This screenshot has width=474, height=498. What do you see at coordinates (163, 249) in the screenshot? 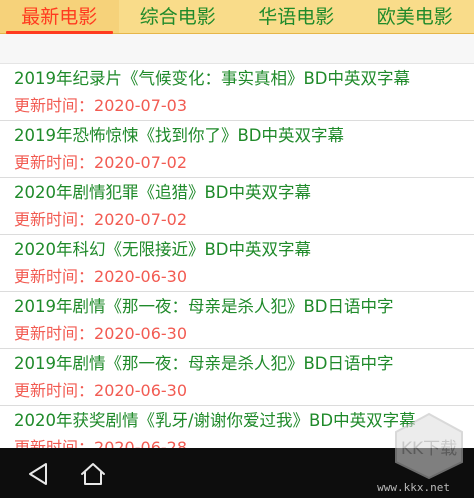
I see `movie-title: 2020年科幻《无限接近》BD中英双字幕` at bounding box center [163, 249].